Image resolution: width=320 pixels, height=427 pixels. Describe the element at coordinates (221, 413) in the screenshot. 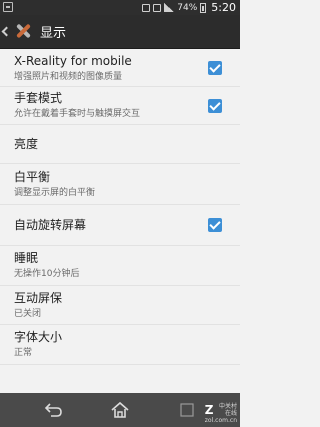

I see `watermark: Z 中关村在线 zol.com.cn` at that location.